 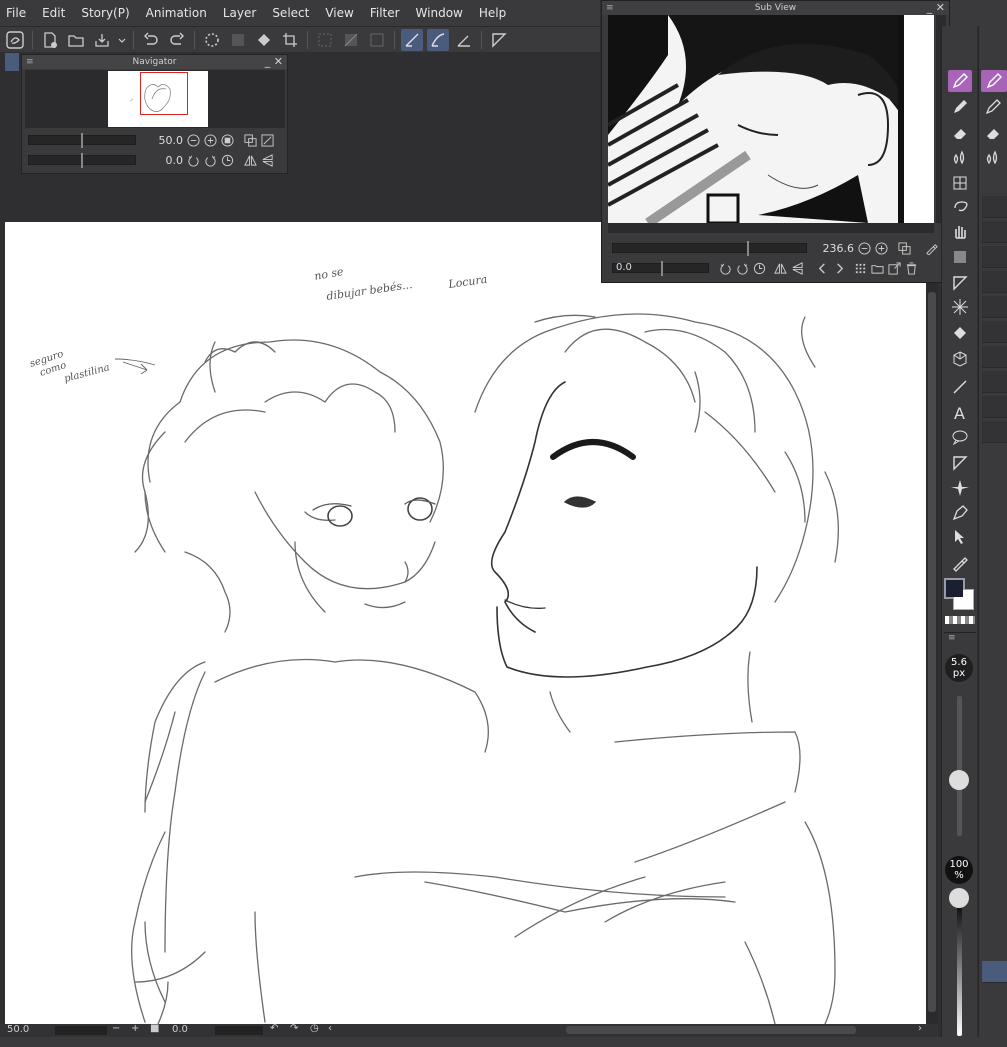 I want to click on redo-icon, so click(x=177, y=40).